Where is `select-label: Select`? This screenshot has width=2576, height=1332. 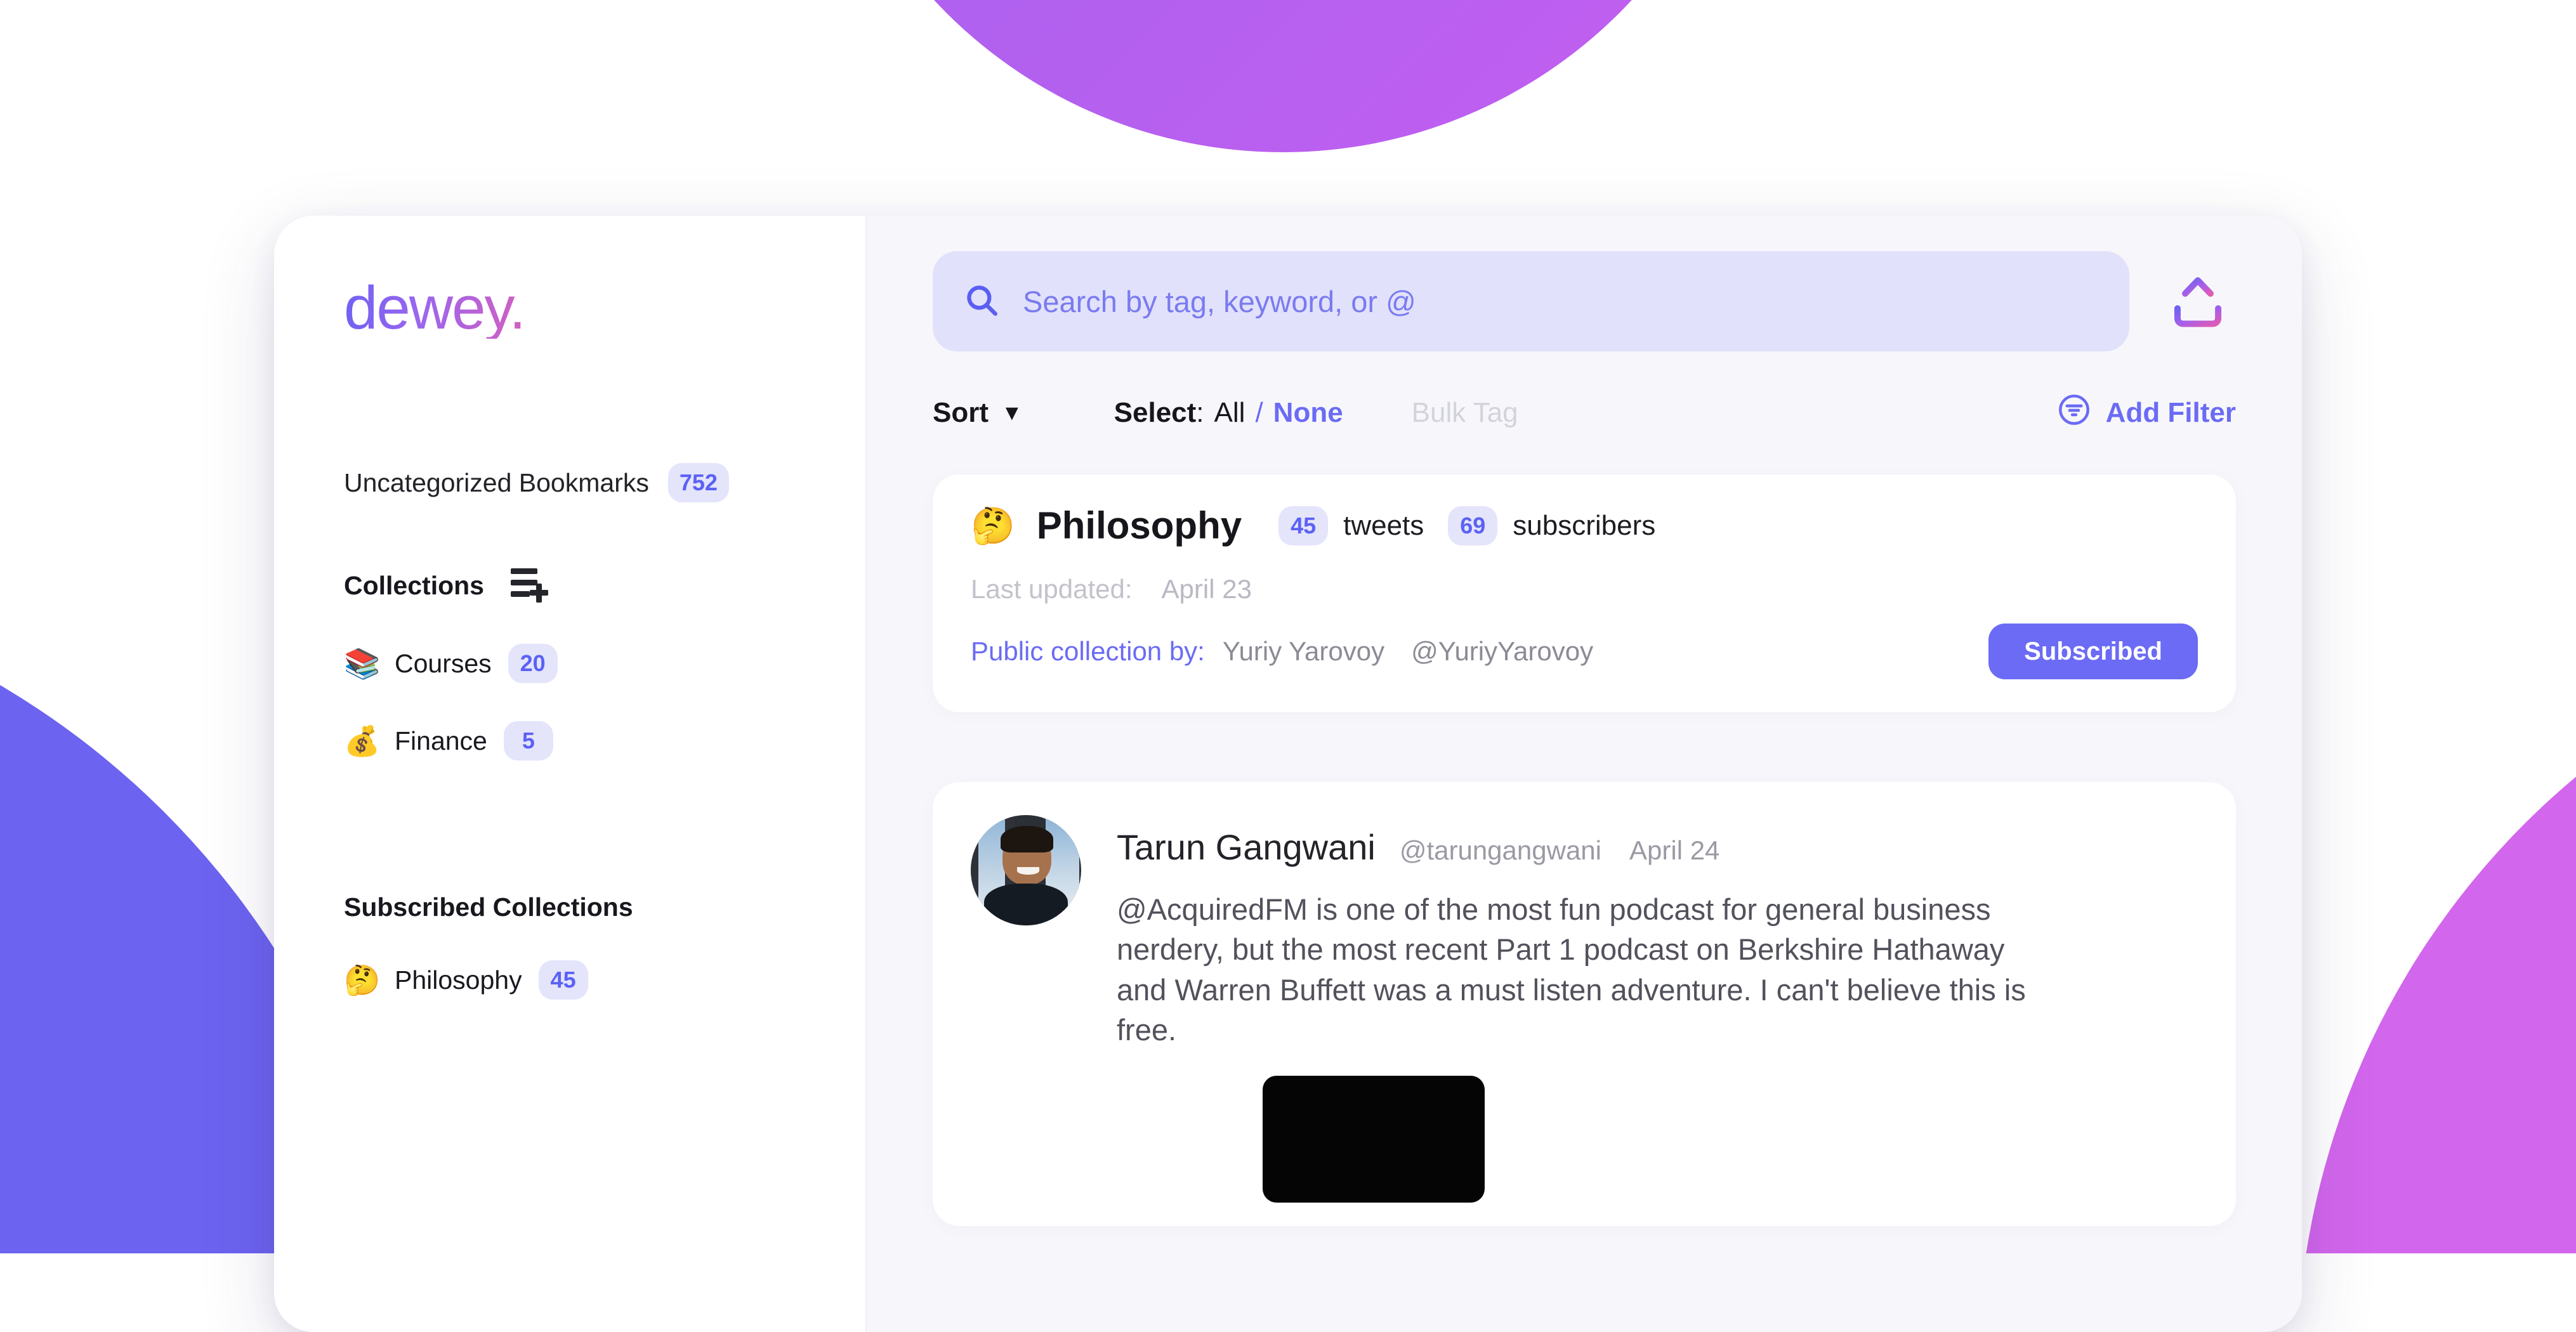
select-label: Select is located at coordinates (1155, 413).